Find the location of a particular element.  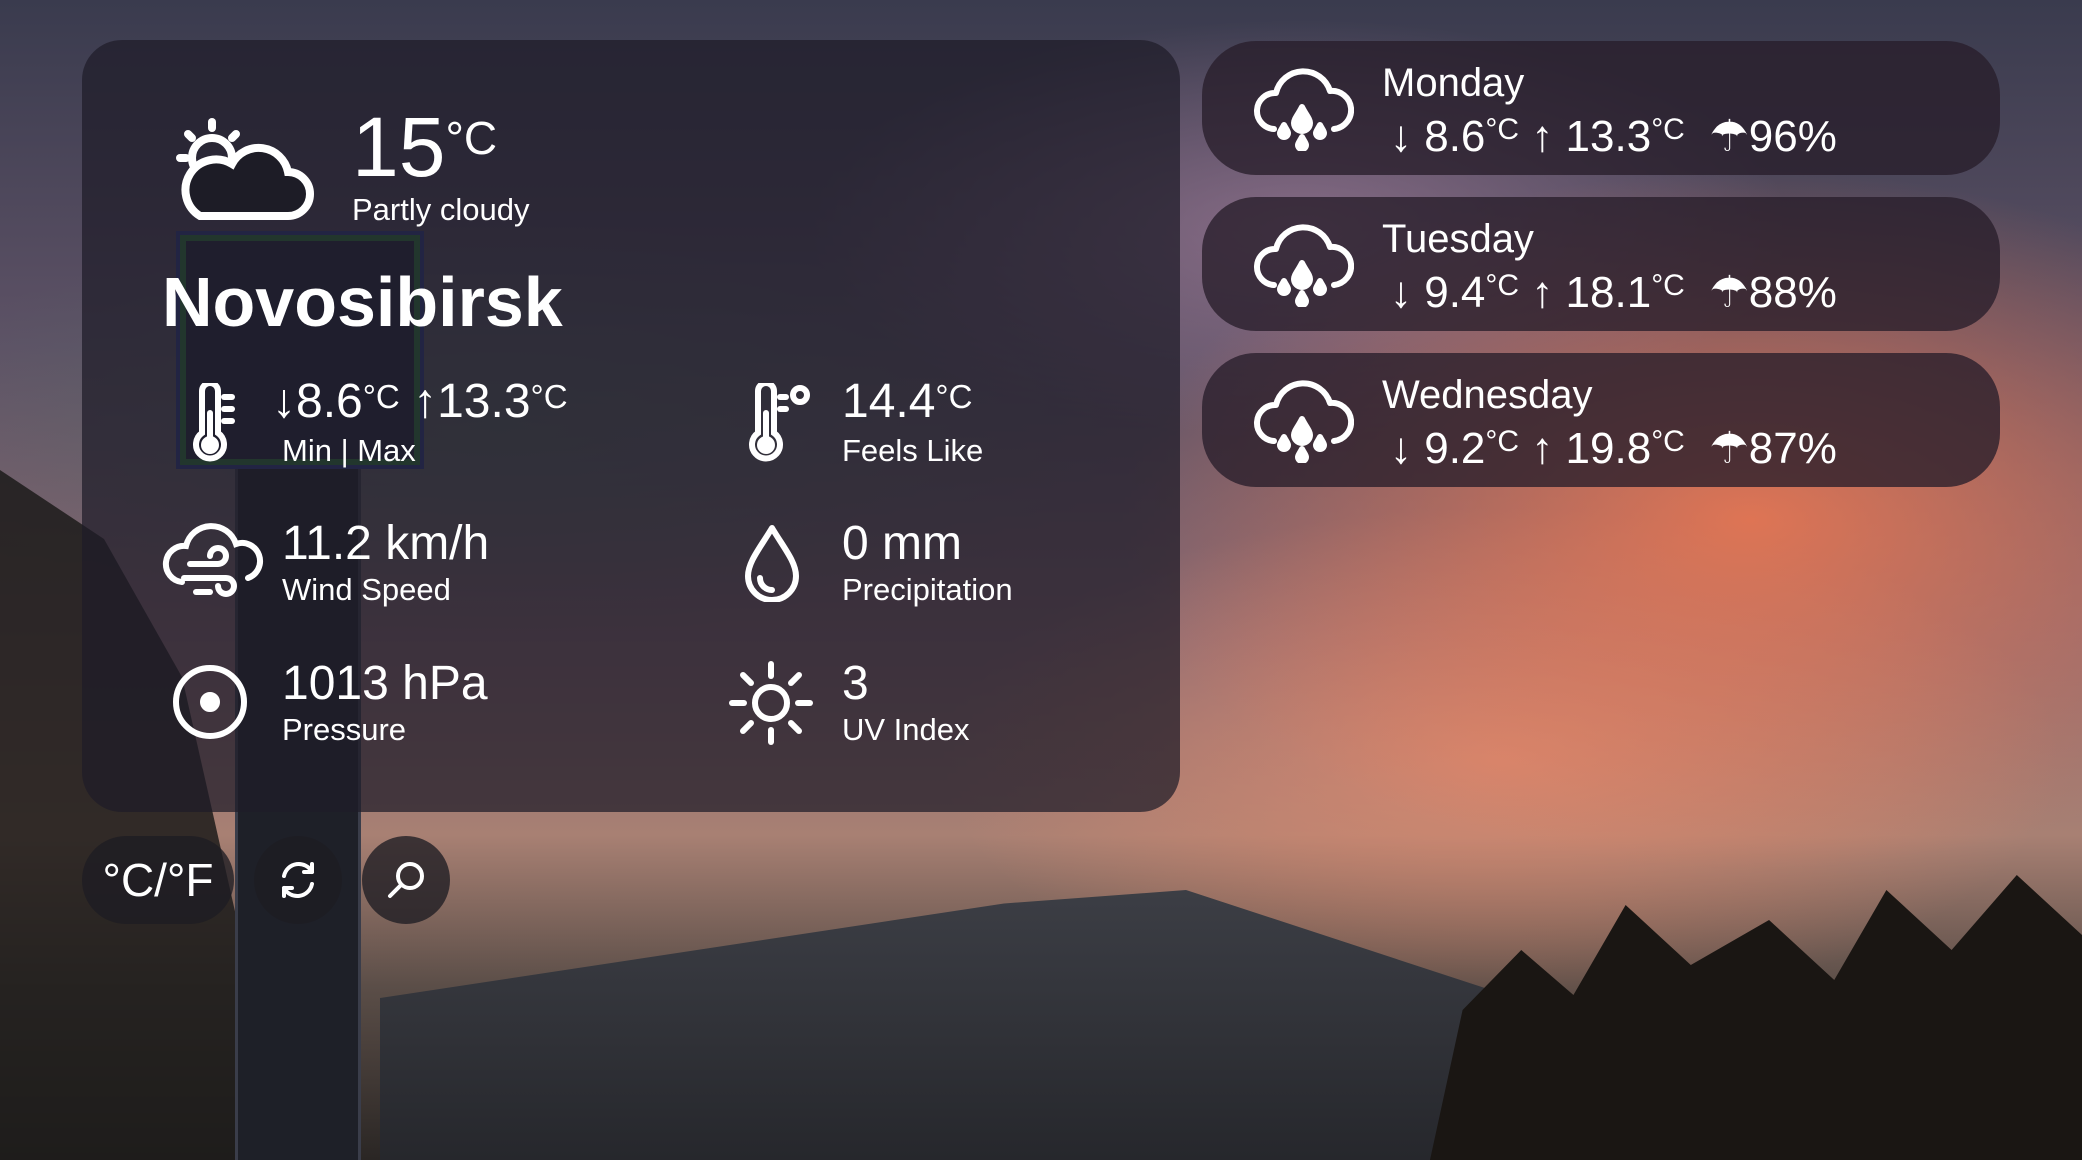

refresh-icon is located at coordinates (298, 880).